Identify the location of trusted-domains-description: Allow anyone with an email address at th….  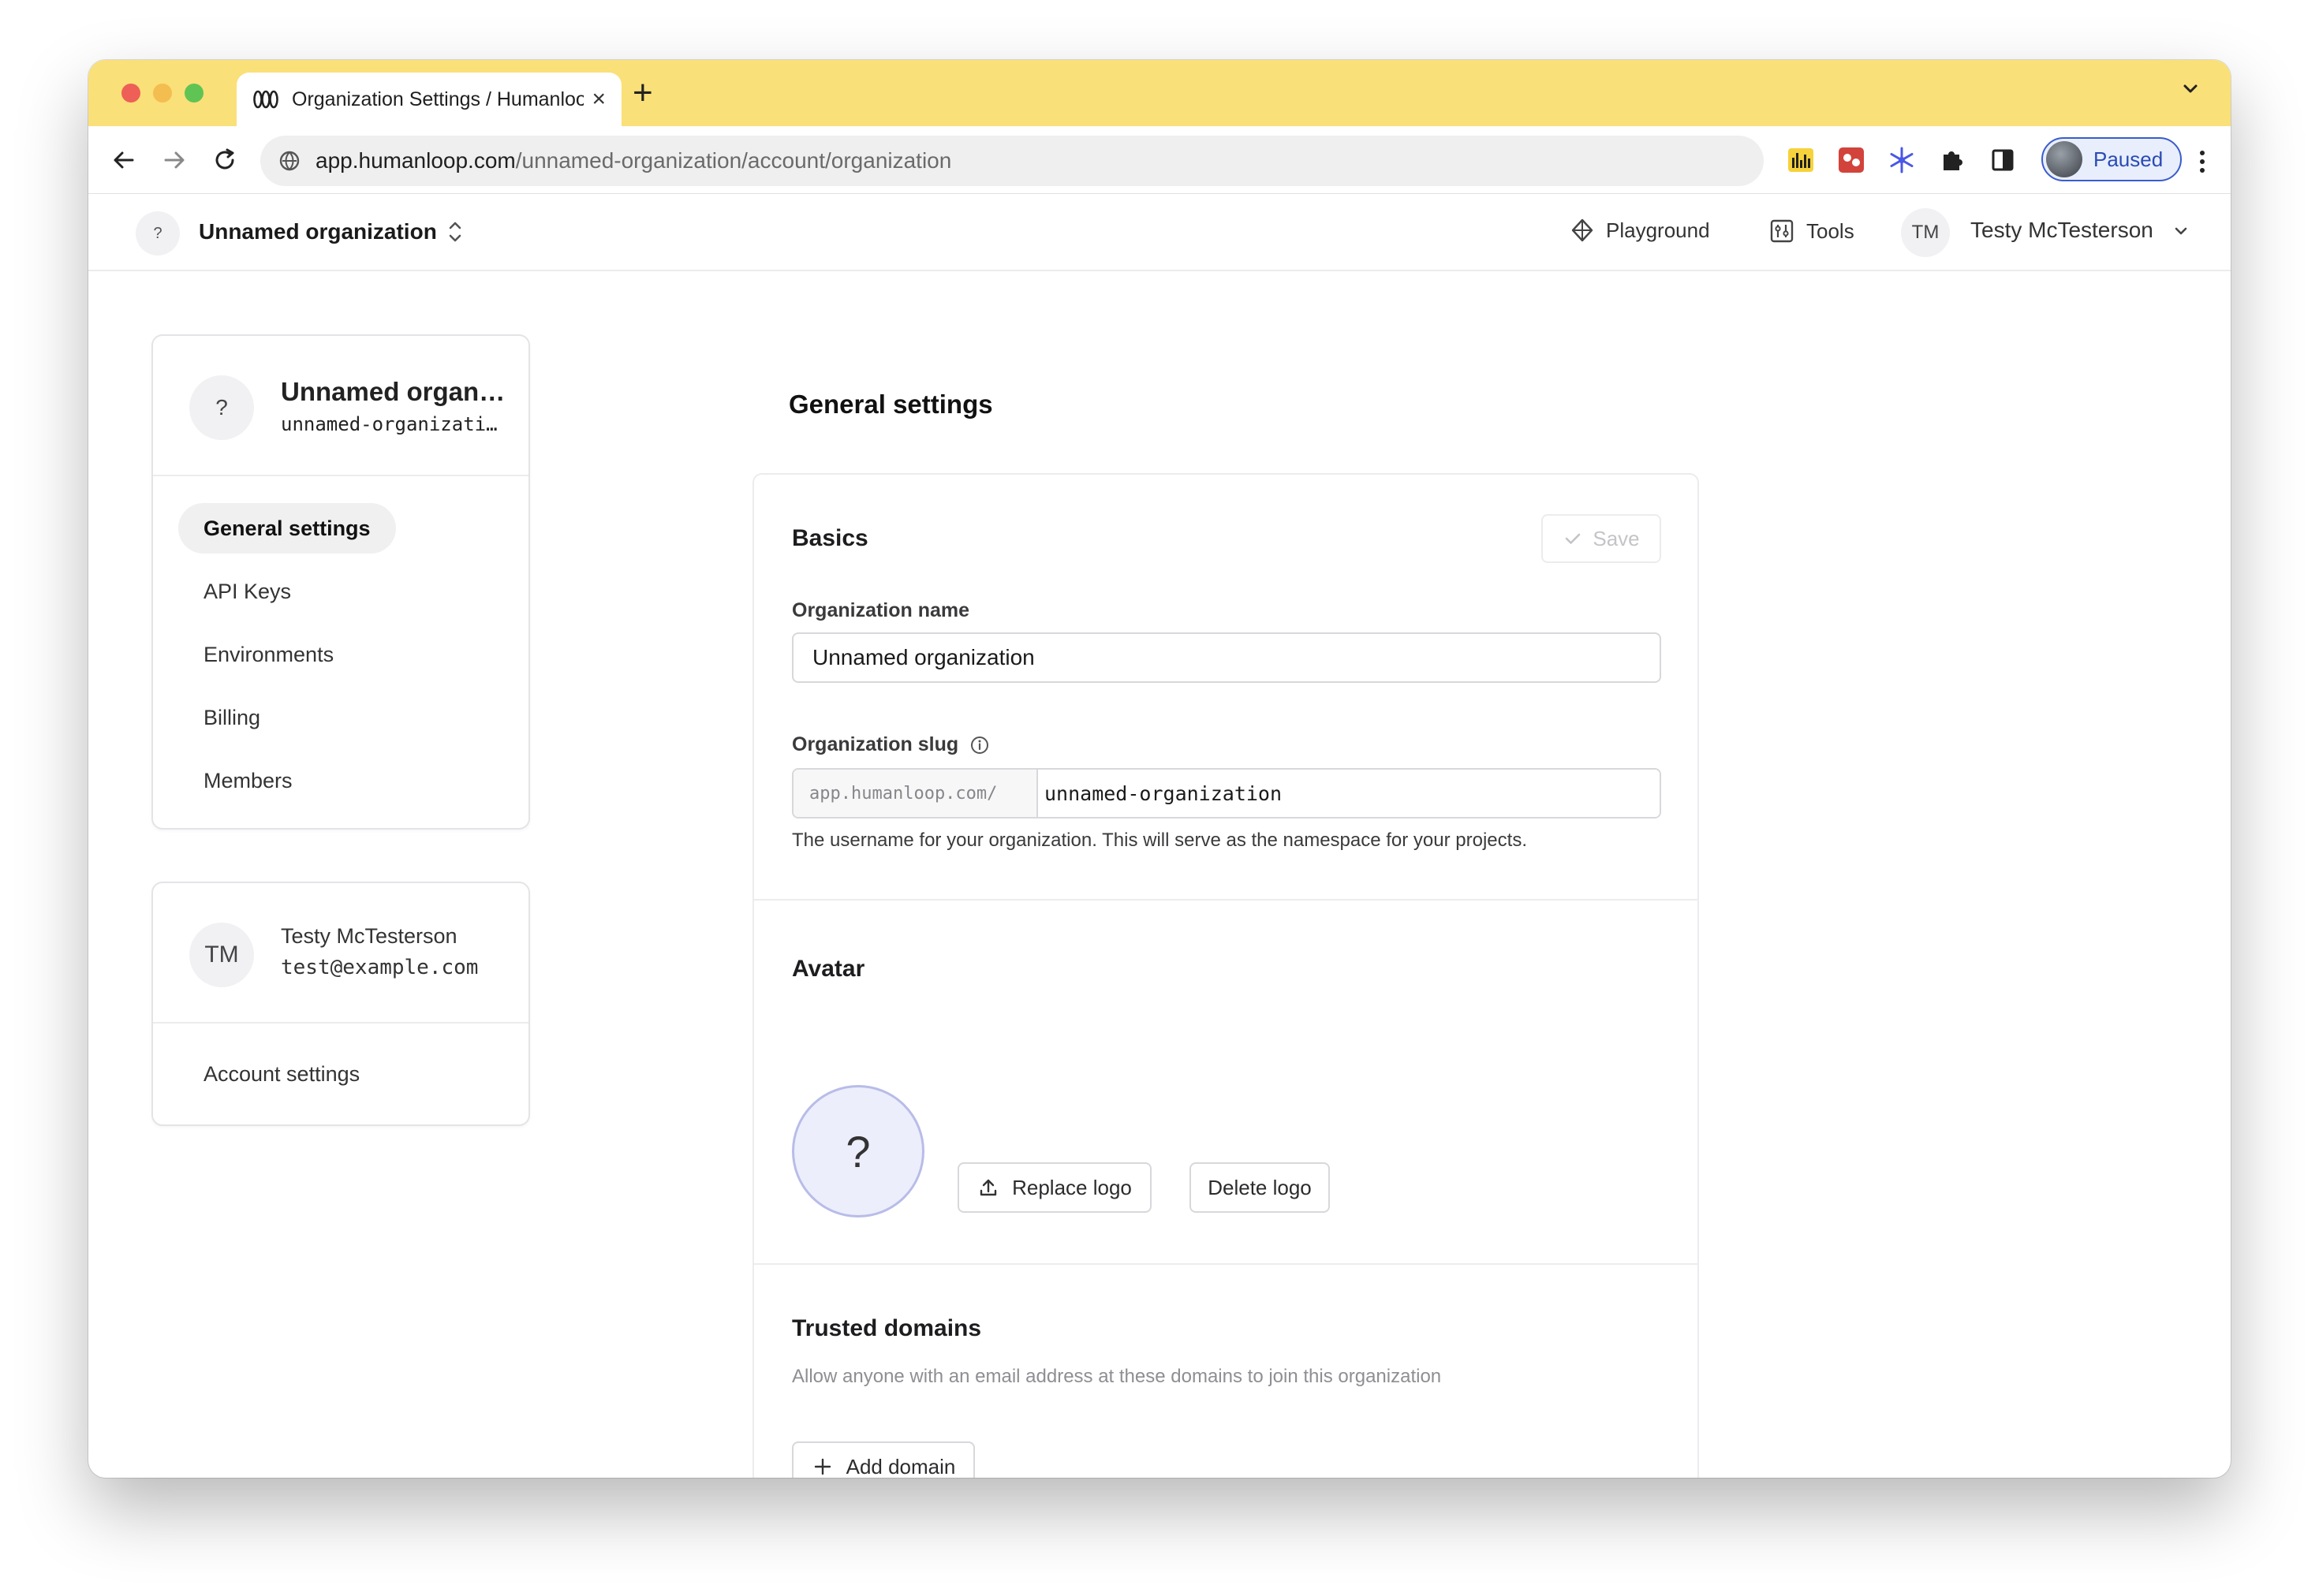
(1117, 1376).